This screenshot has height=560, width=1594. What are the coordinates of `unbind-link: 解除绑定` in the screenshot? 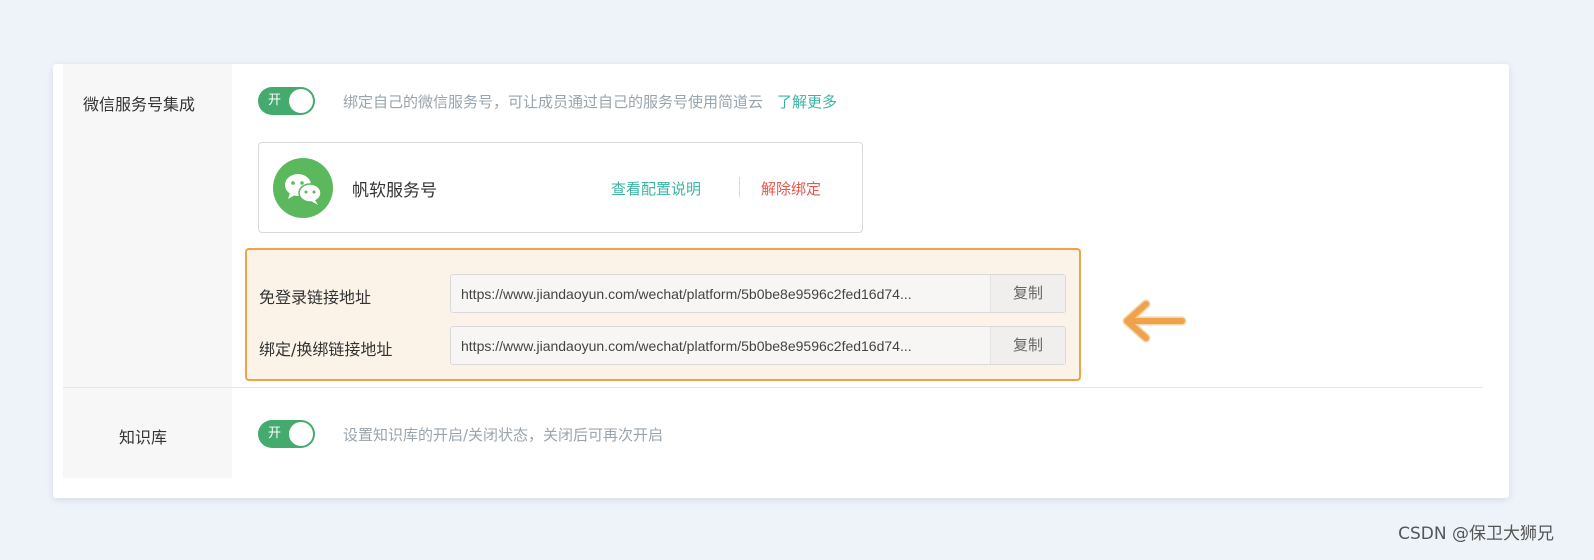 It's located at (791, 188).